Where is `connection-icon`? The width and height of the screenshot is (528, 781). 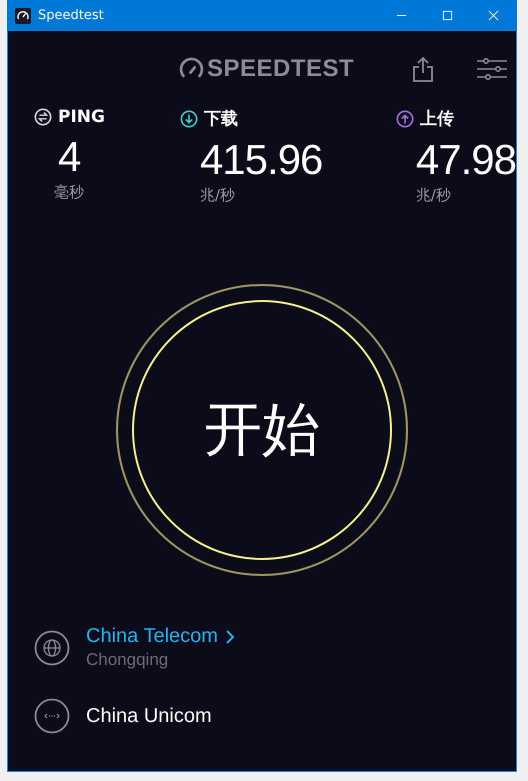 connection-icon is located at coordinates (52, 716).